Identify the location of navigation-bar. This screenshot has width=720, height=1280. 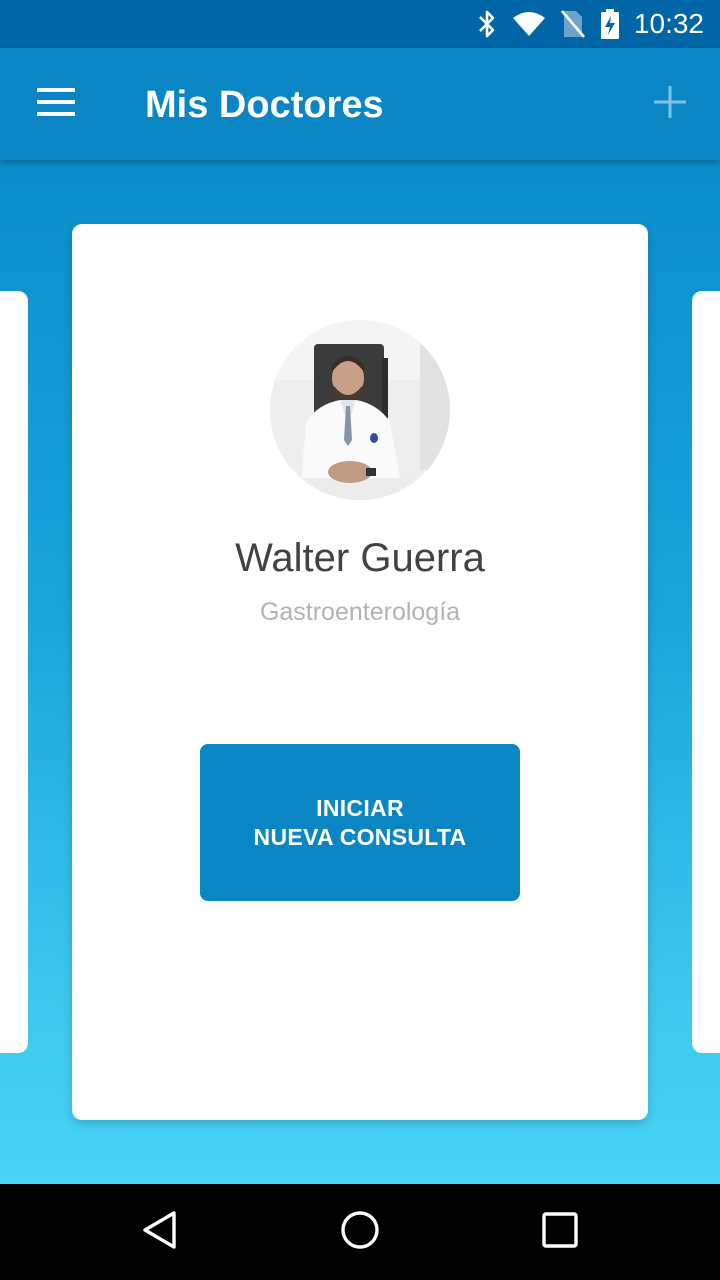
(360, 1232).